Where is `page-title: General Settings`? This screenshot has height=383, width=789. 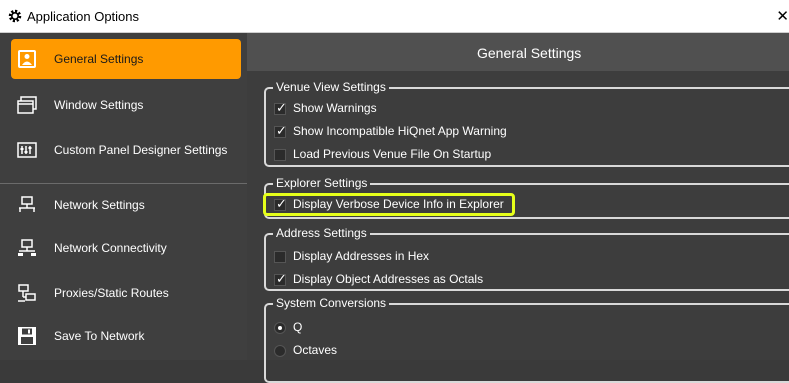 page-title: General Settings is located at coordinates (529, 53).